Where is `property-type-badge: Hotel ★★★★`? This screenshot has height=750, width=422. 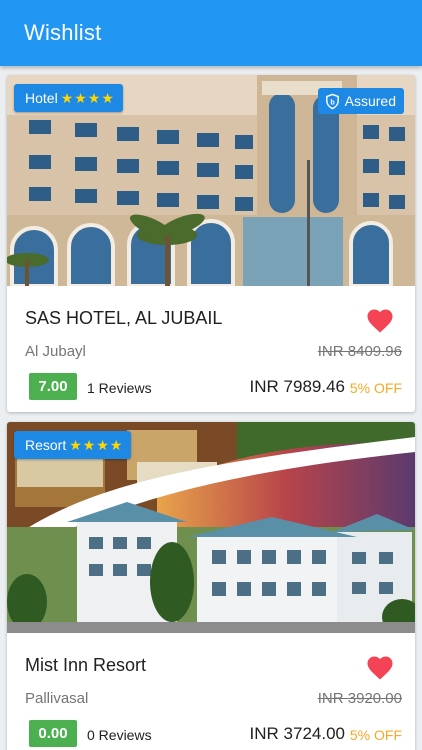 property-type-badge: Hotel ★★★★ is located at coordinates (68, 98).